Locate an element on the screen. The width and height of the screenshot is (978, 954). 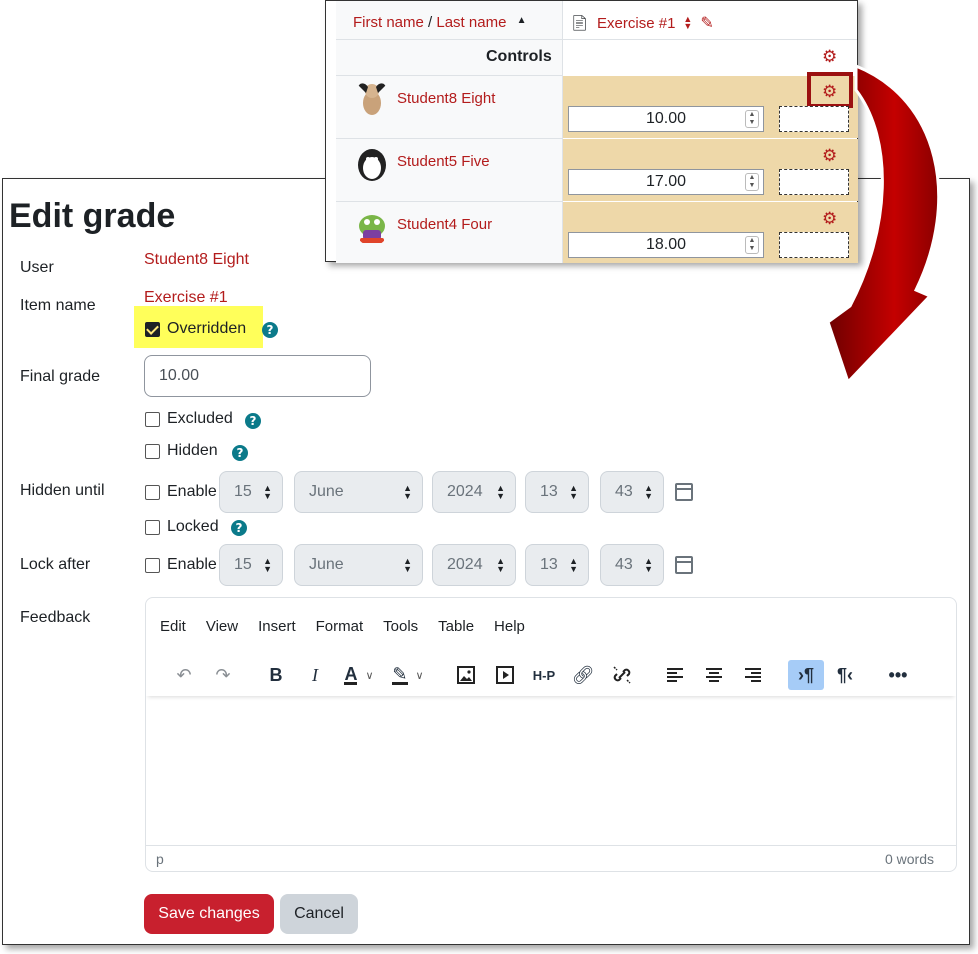
user-label: User is located at coordinates (37, 267).